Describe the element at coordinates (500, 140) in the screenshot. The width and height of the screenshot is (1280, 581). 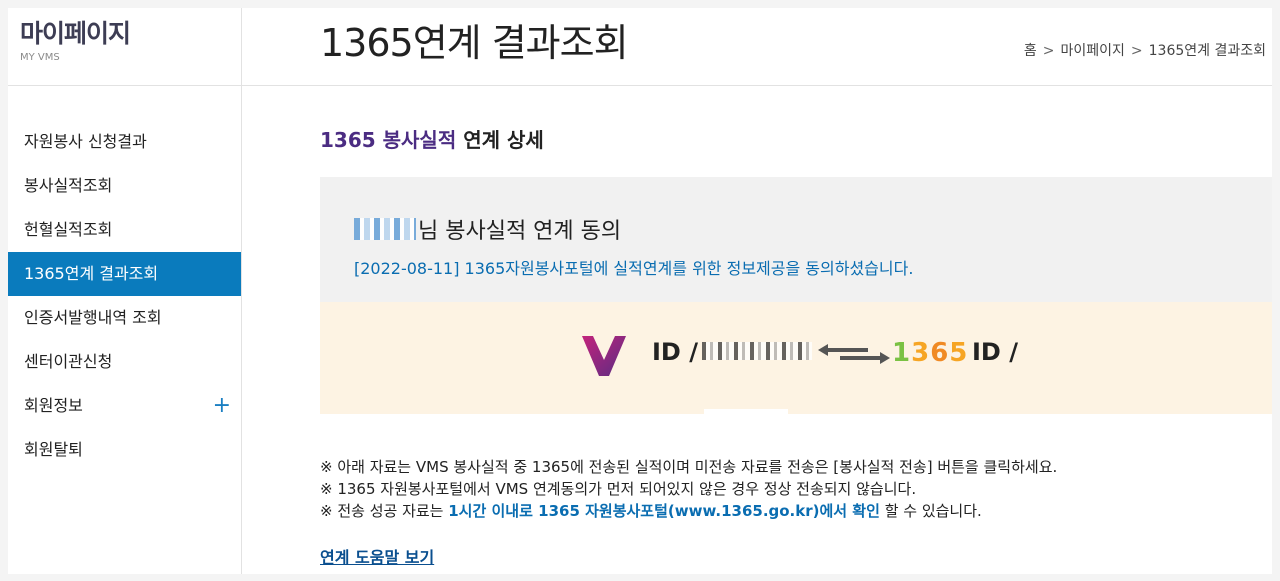
I see `section-title-rest: 연계 상세` at that location.